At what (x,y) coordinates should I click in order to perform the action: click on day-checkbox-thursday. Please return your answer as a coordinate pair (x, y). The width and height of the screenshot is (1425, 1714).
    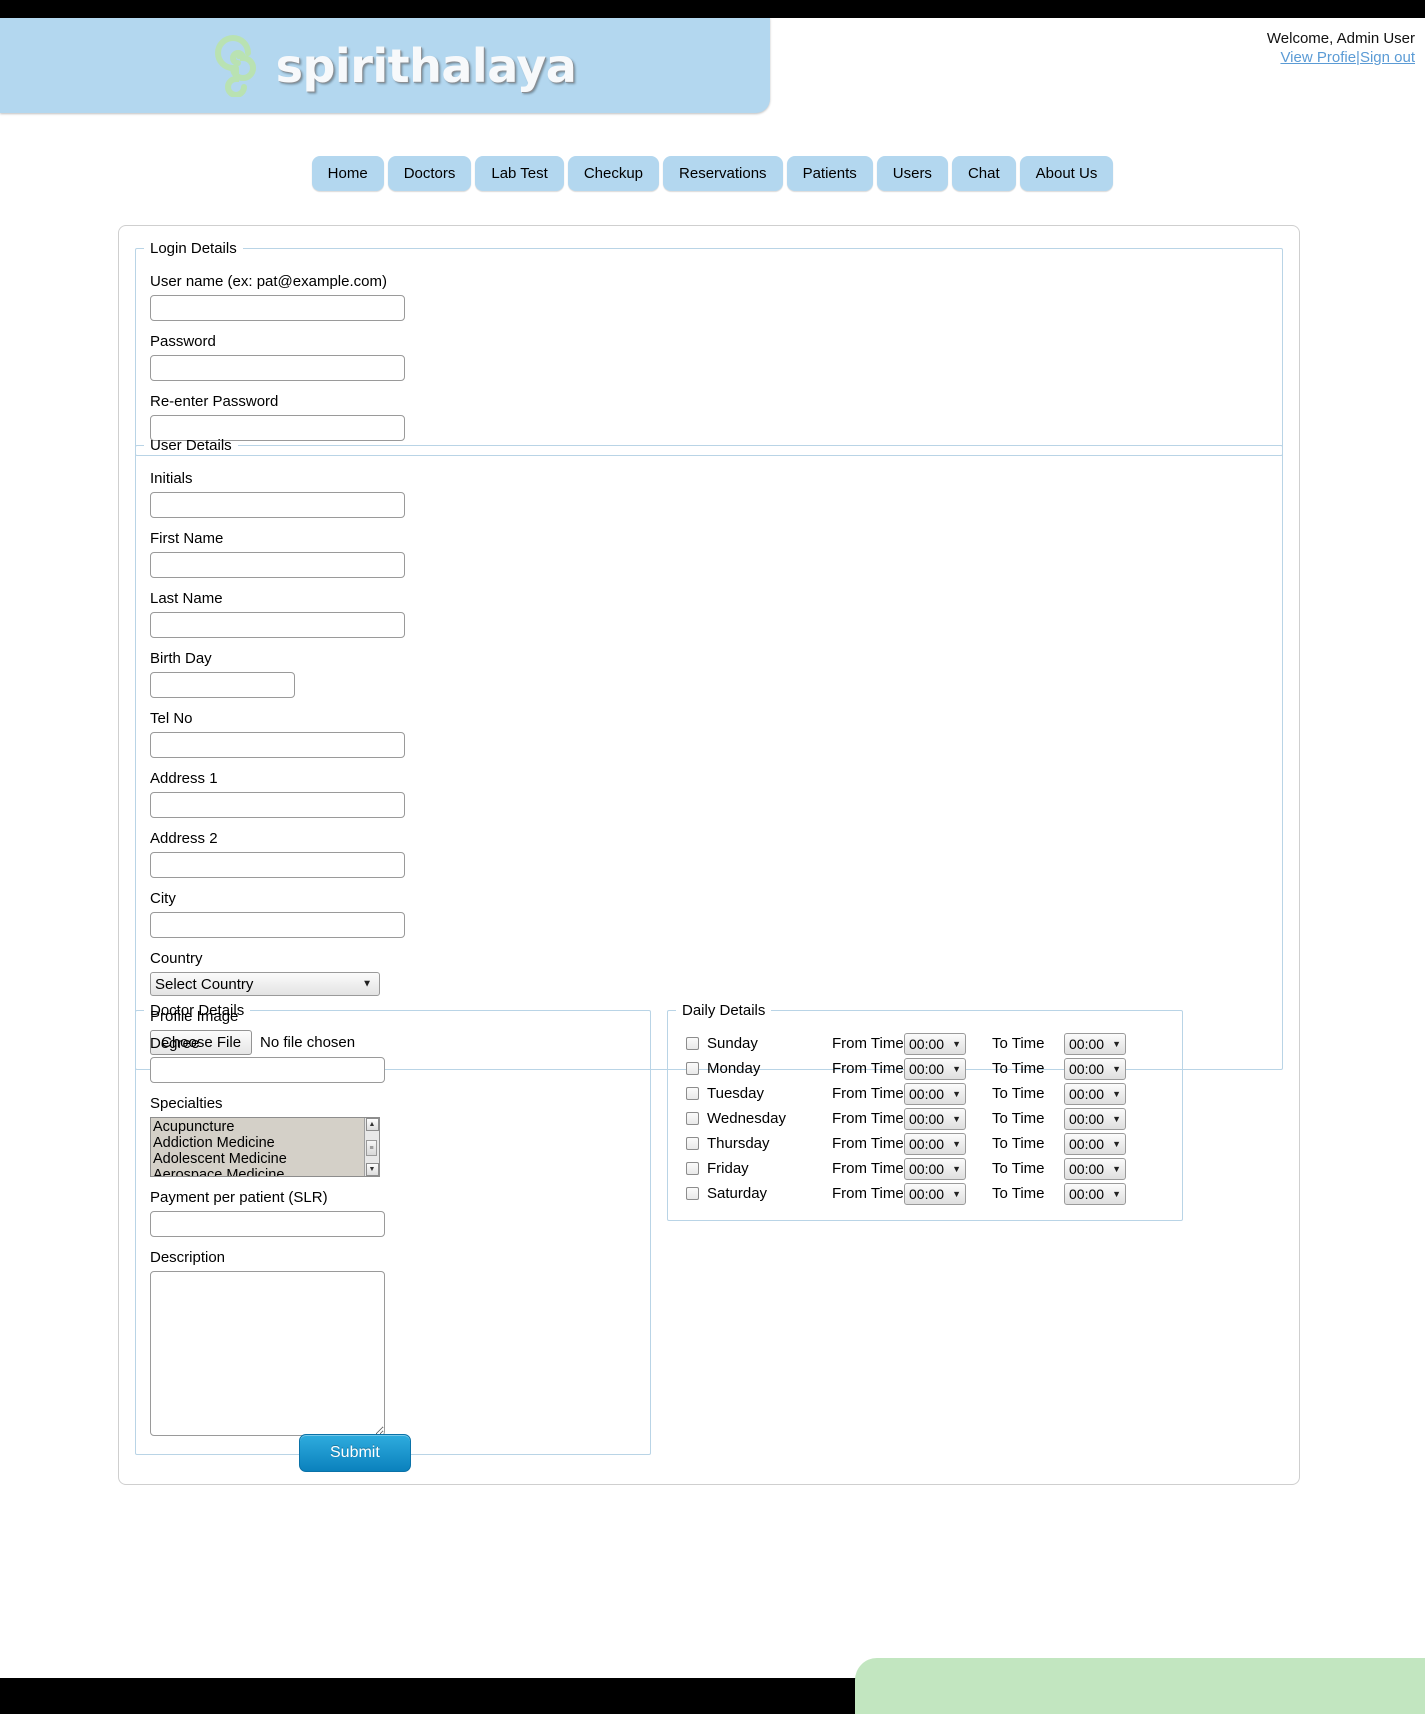
    Looking at the image, I should click on (692, 1143).